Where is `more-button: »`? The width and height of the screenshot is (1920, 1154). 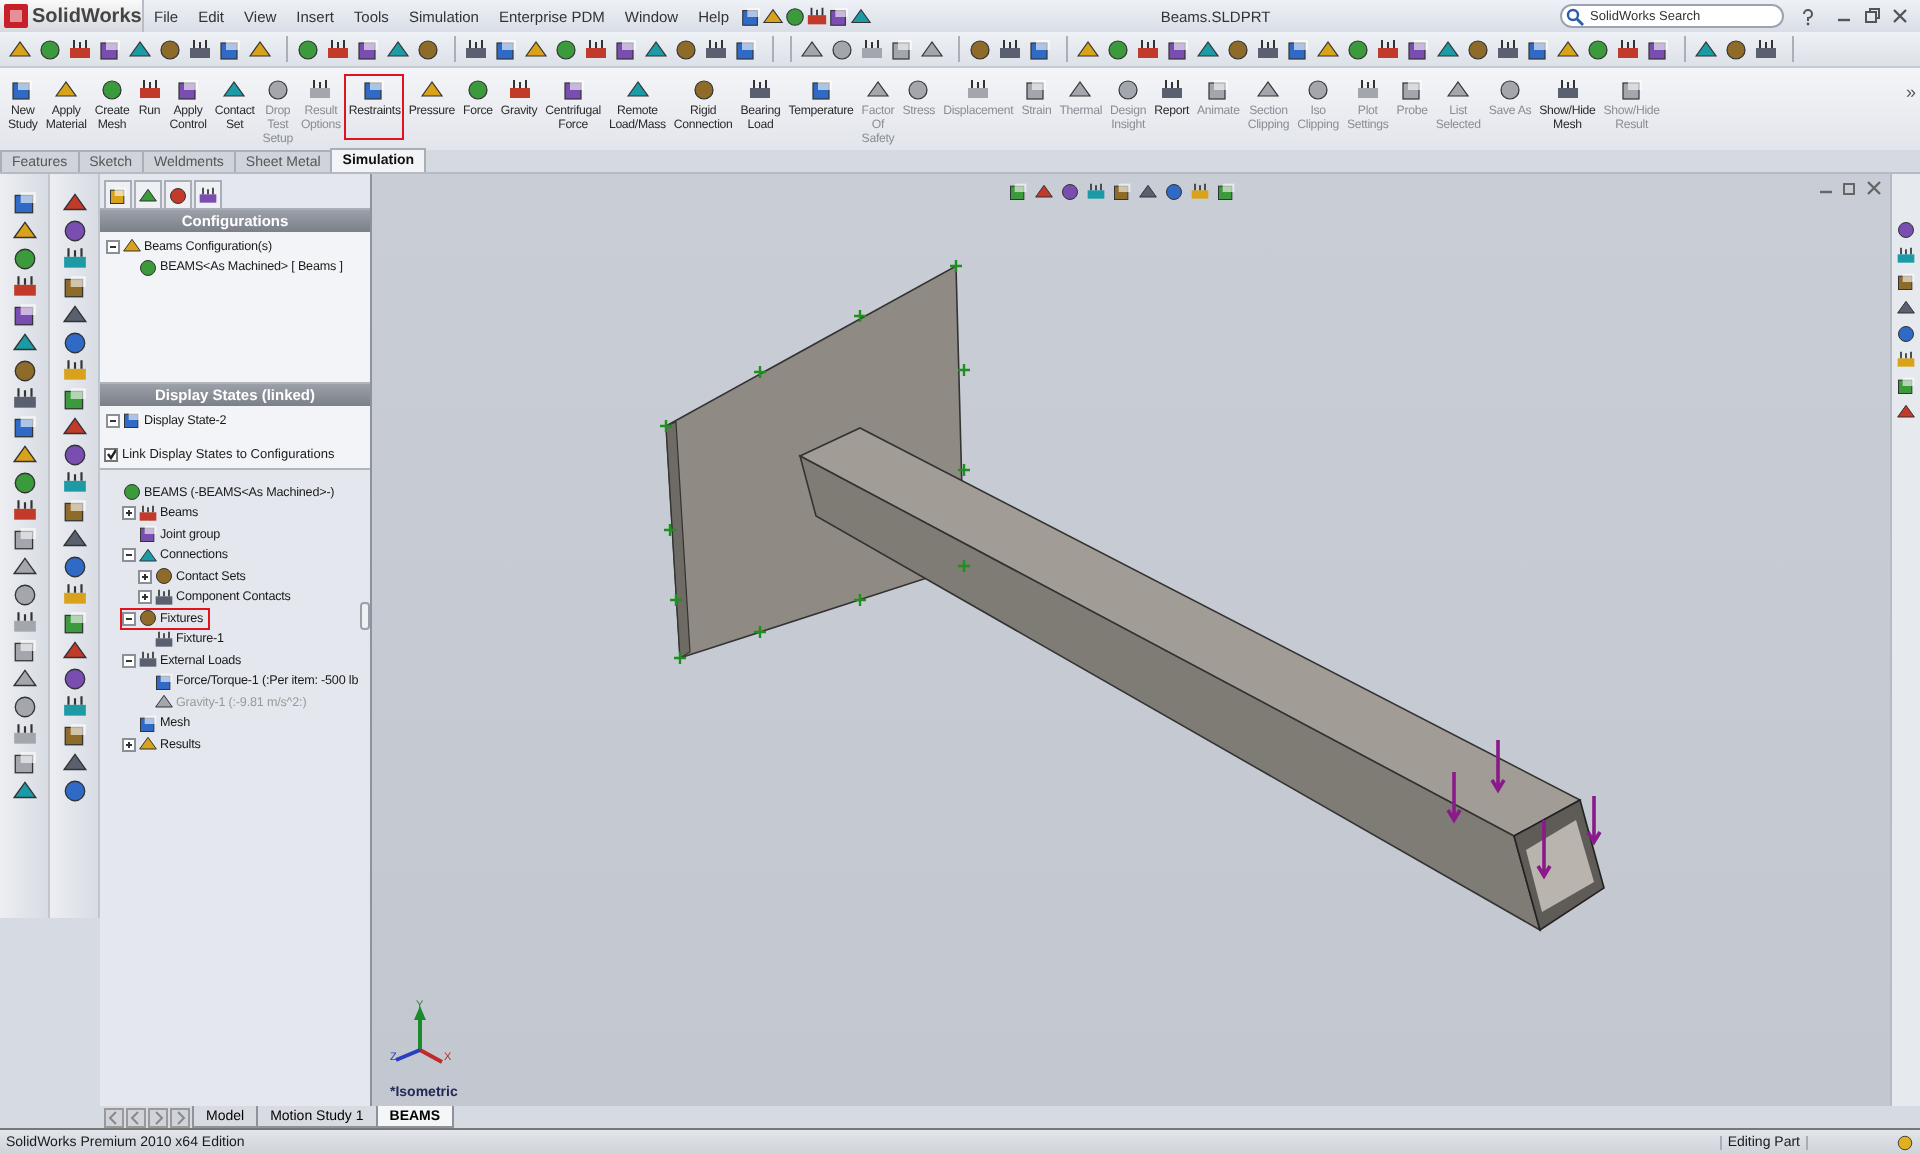
more-button: » is located at coordinates (1910, 92).